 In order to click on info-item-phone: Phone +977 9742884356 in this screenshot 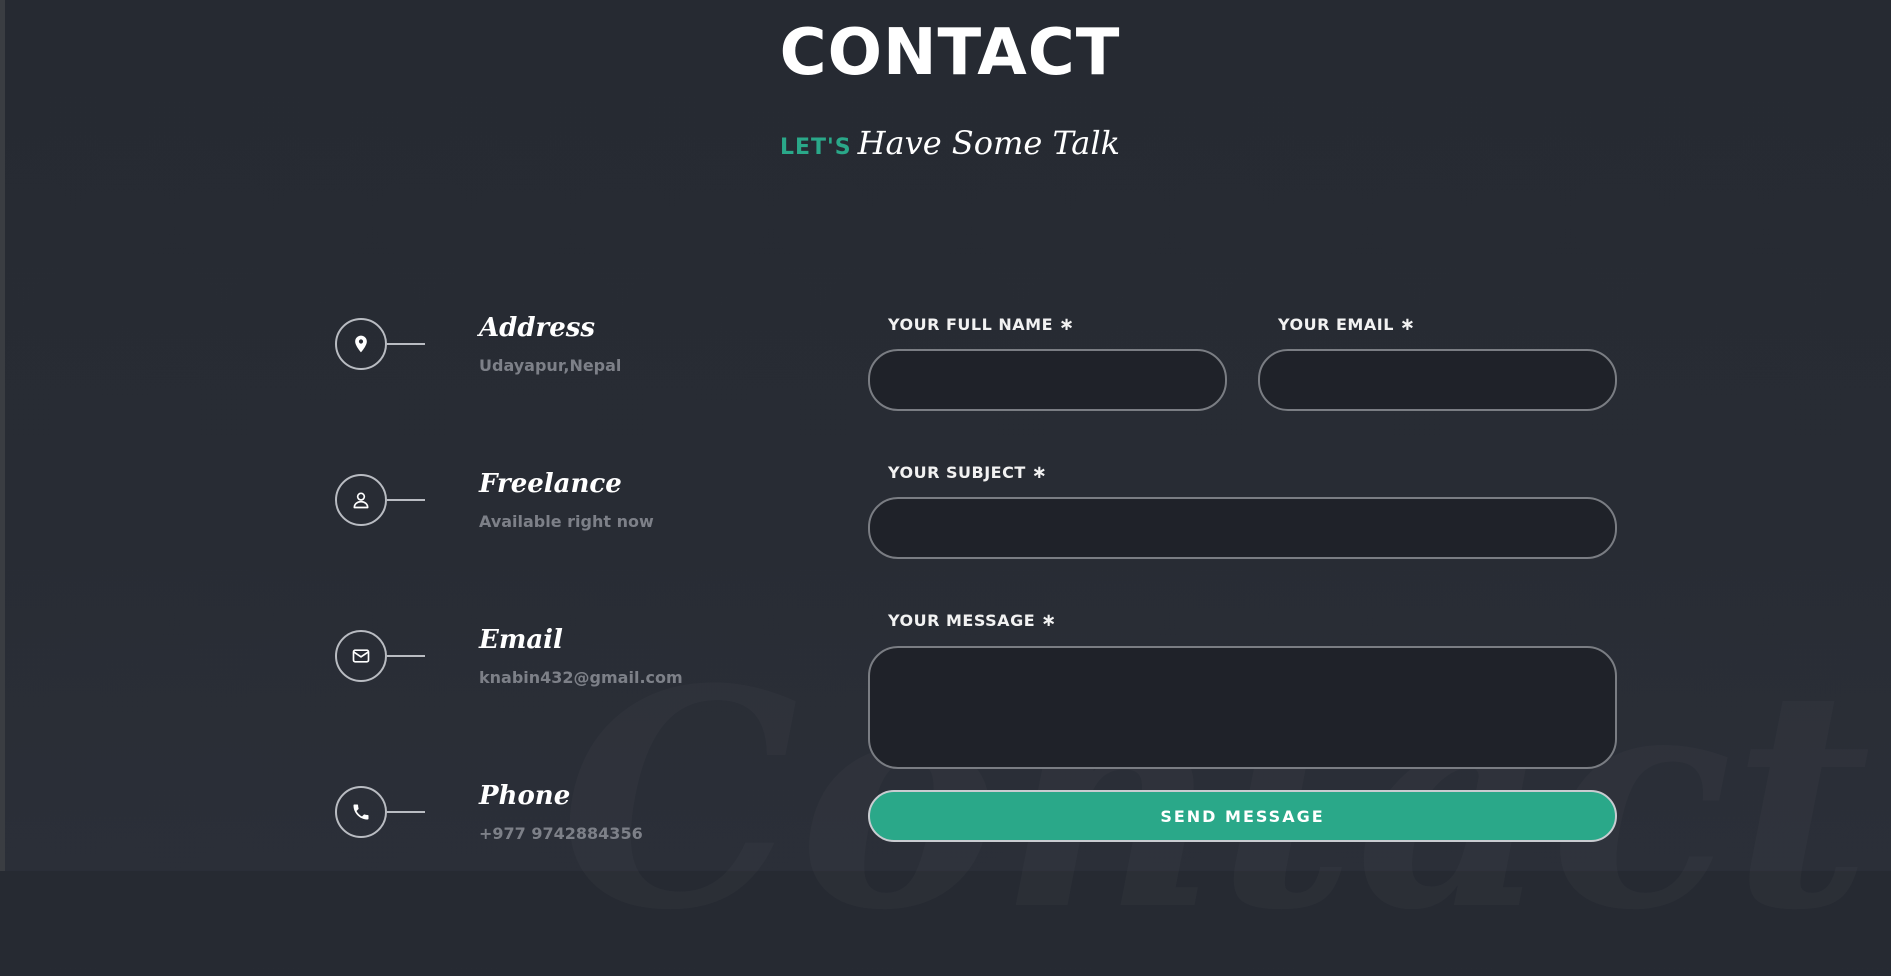, I will do `click(560, 823)`.